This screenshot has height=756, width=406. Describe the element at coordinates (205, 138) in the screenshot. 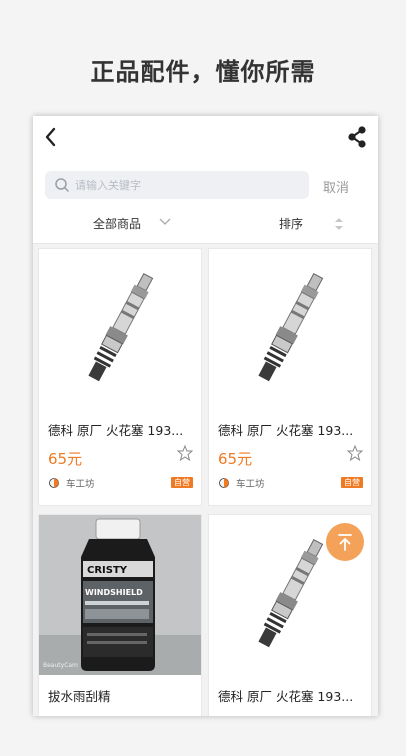

I see `top-bar` at that location.